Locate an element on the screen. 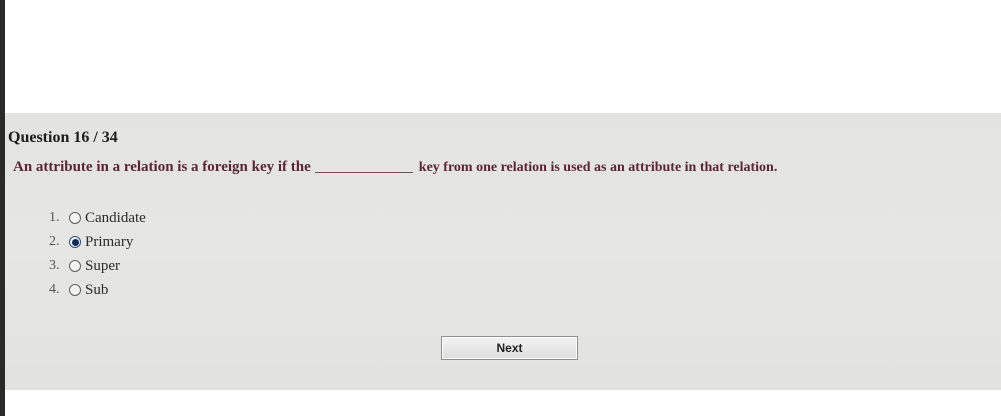 This screenshot has width=1001, height=416. answer-options: 1. Candidate 2. Primary 3. Super 4. Sub is located at coordinates (97, 254).